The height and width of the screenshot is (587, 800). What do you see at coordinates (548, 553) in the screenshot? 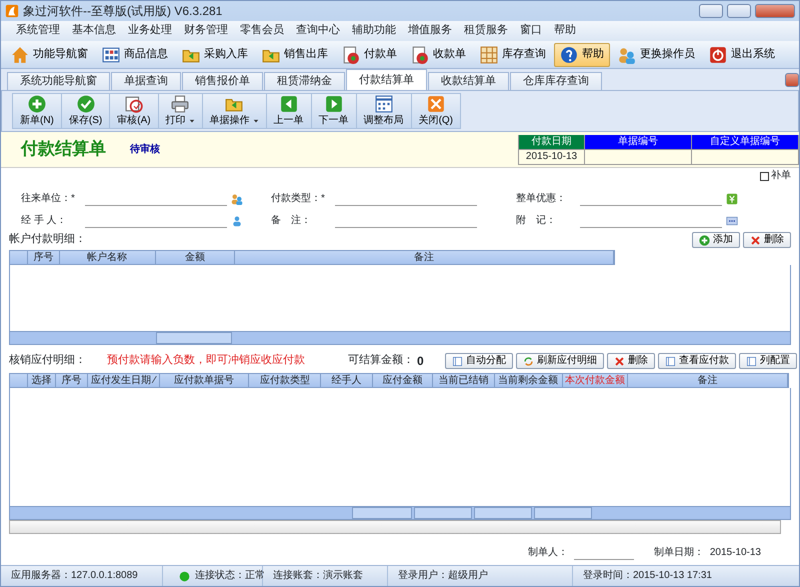
I see `field-label: 制单人：` at bounding box center [548, 553].